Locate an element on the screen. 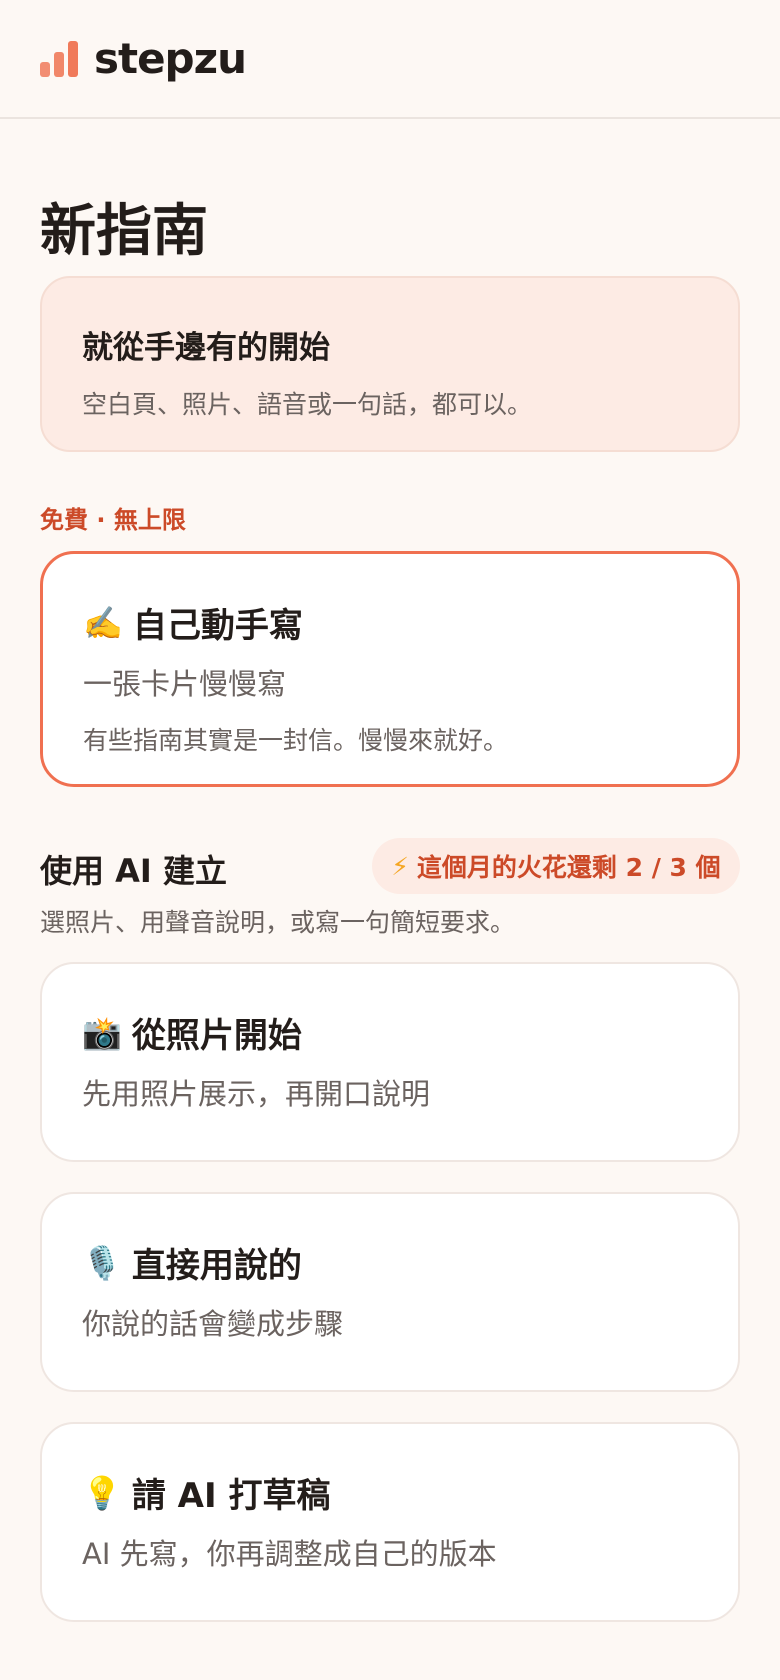  spark-quota-badge: ⚡ 這個月的火花還剩 2 / 3 個 is located at coordinates (556, 866).